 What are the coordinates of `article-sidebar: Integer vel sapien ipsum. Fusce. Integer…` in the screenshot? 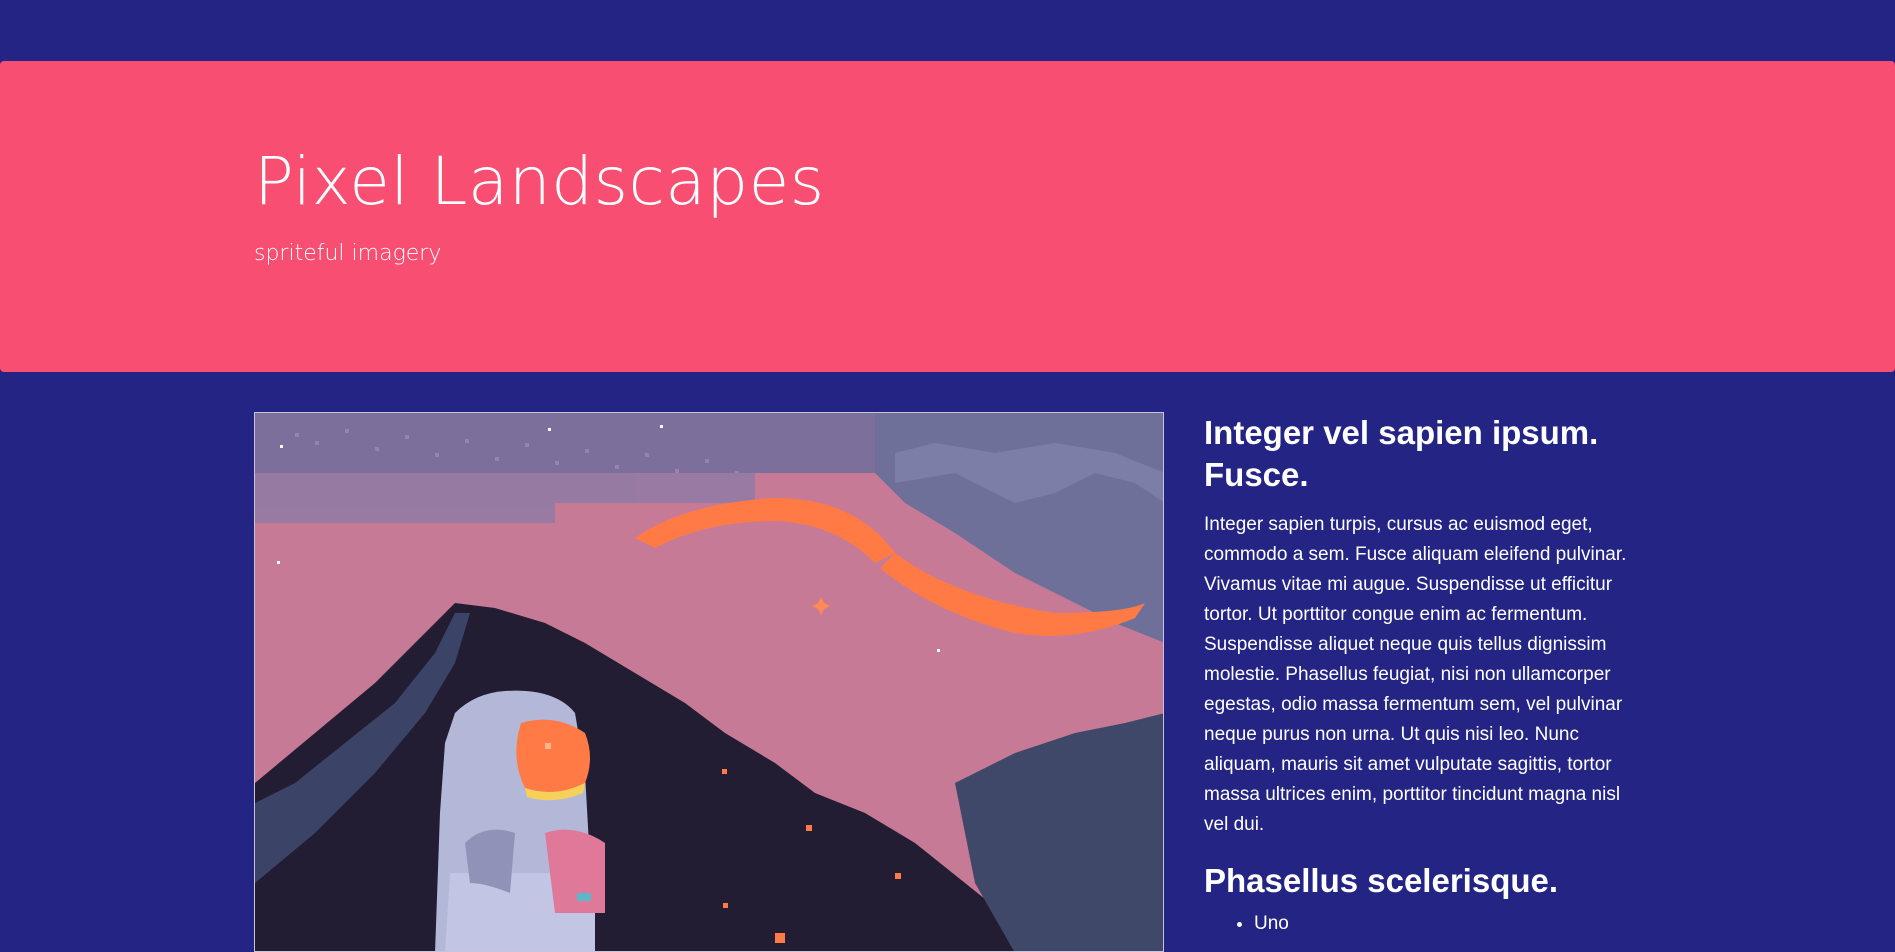 It's located at (1424, 675).